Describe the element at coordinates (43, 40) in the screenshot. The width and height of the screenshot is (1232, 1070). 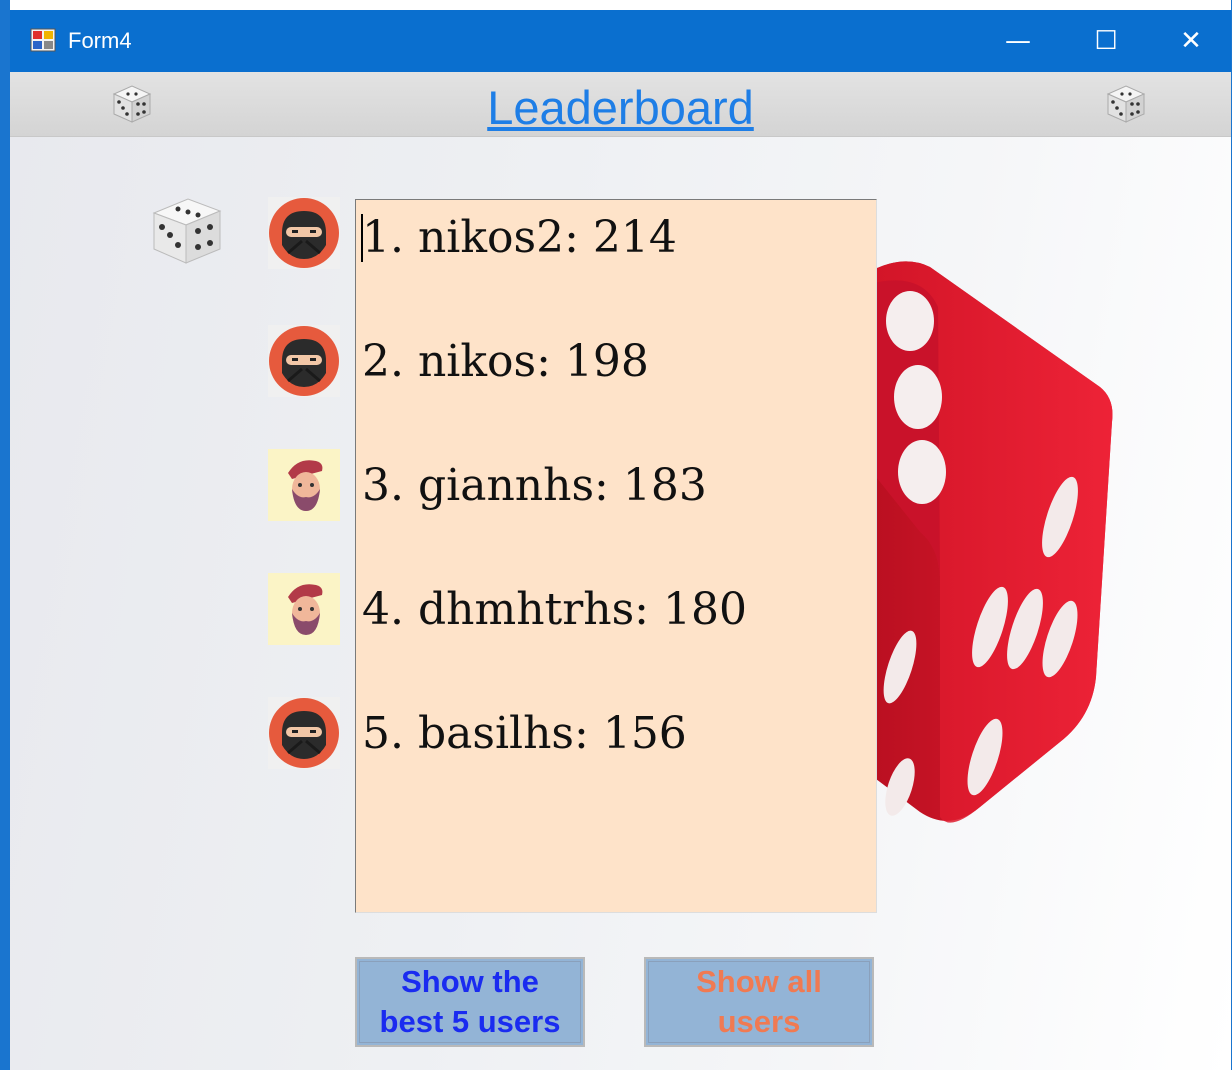
I see `app-form-icon` at that location.